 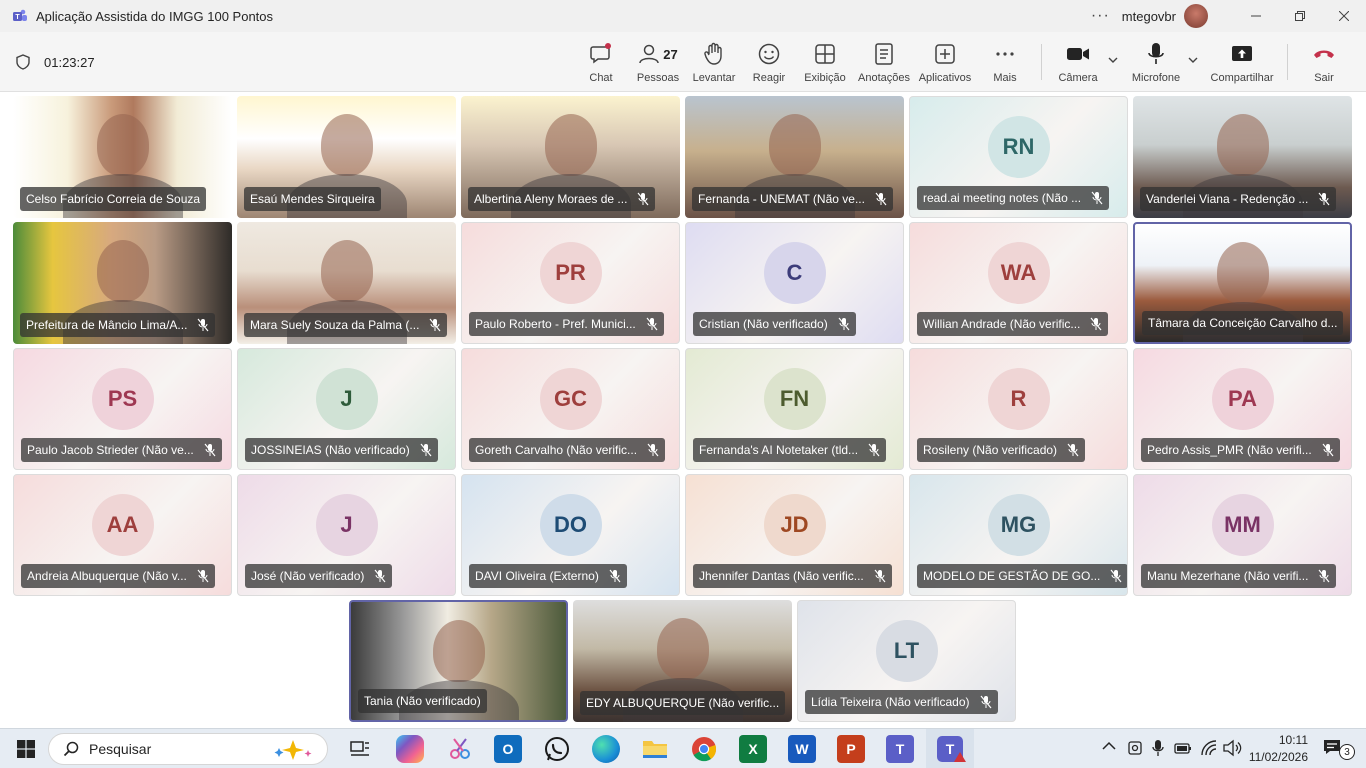 What do you see at coordinates (769, 65) in the screenshot?
I see `react-button: Reagir` at bounding box center [769, 65].